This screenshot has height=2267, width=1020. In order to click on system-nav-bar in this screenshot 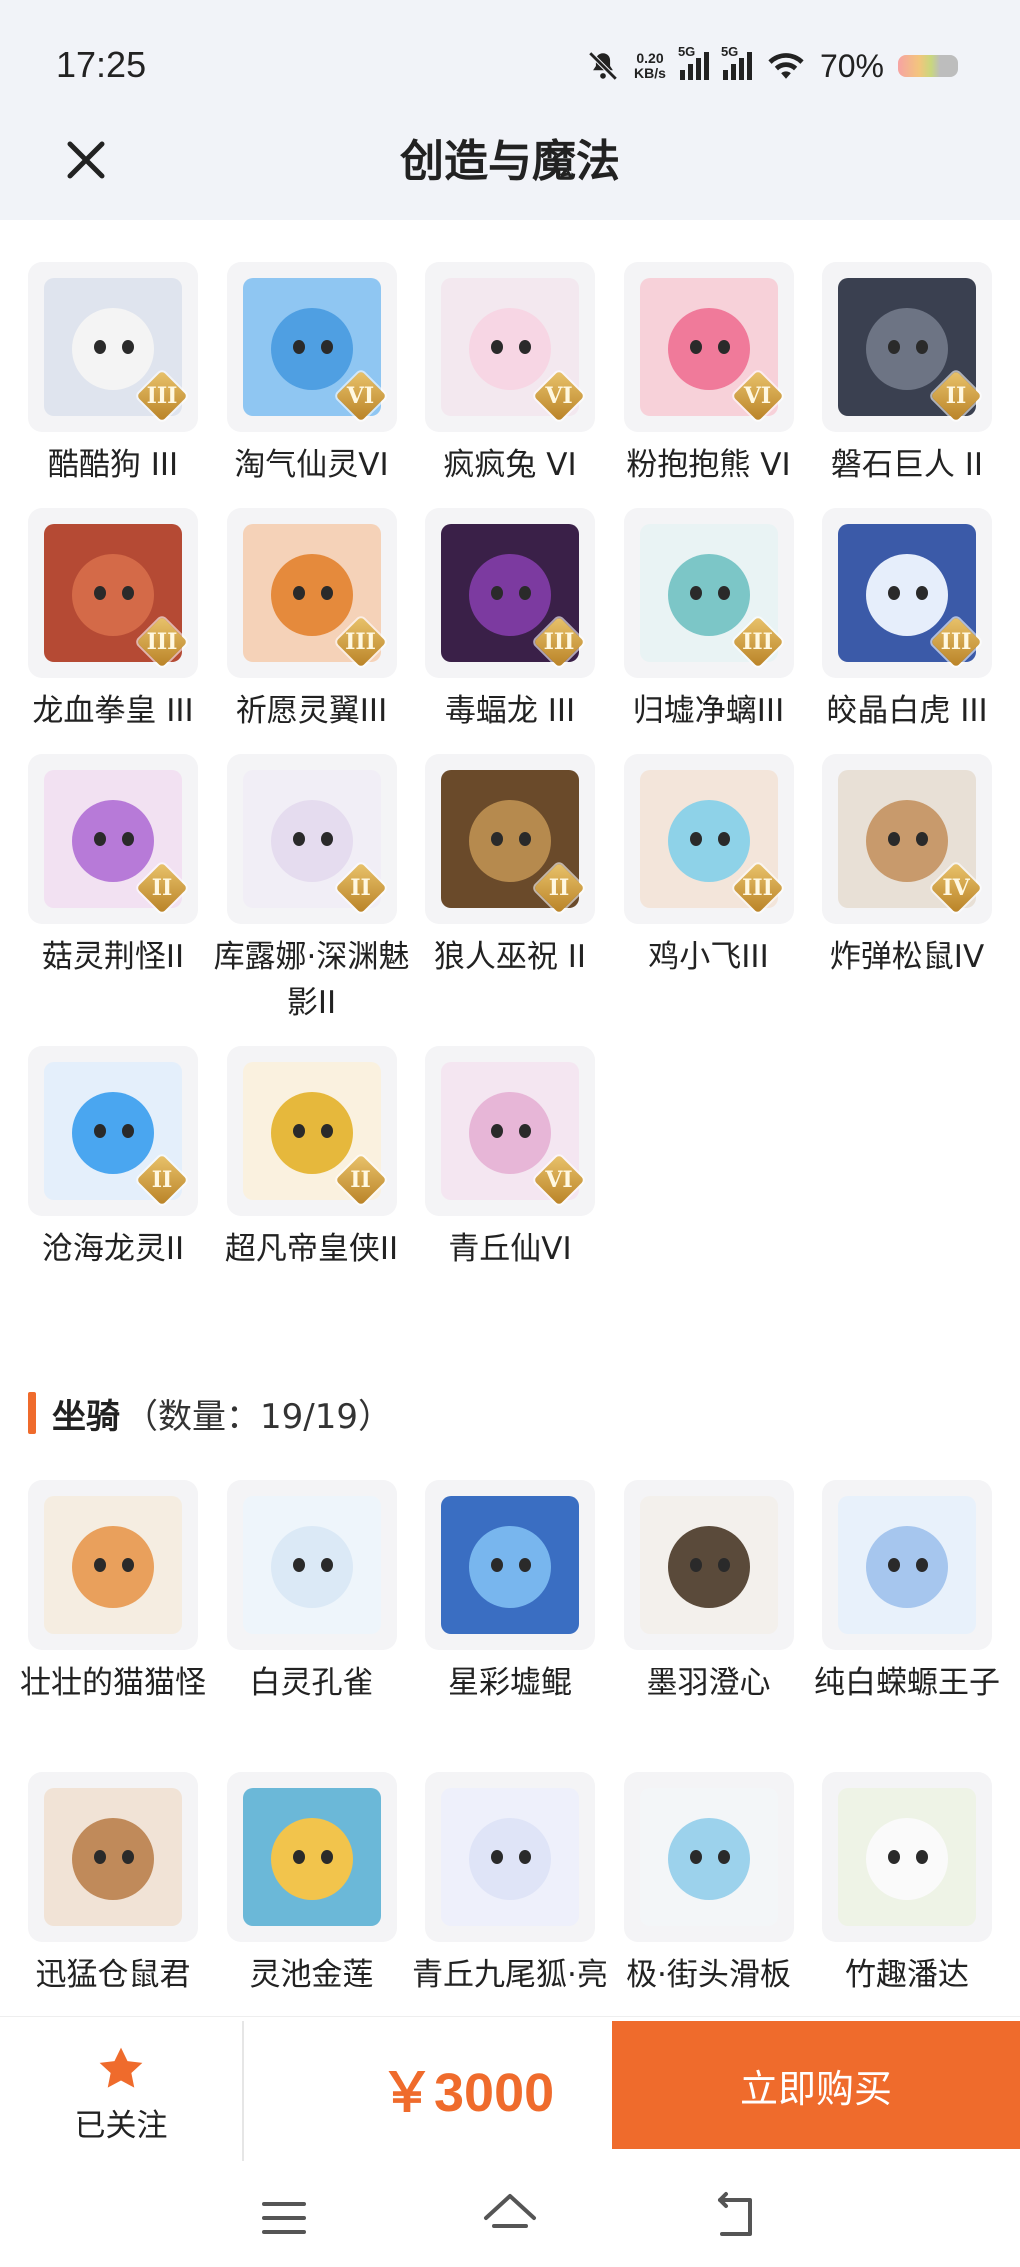, I will do `click(510, 2217)`.